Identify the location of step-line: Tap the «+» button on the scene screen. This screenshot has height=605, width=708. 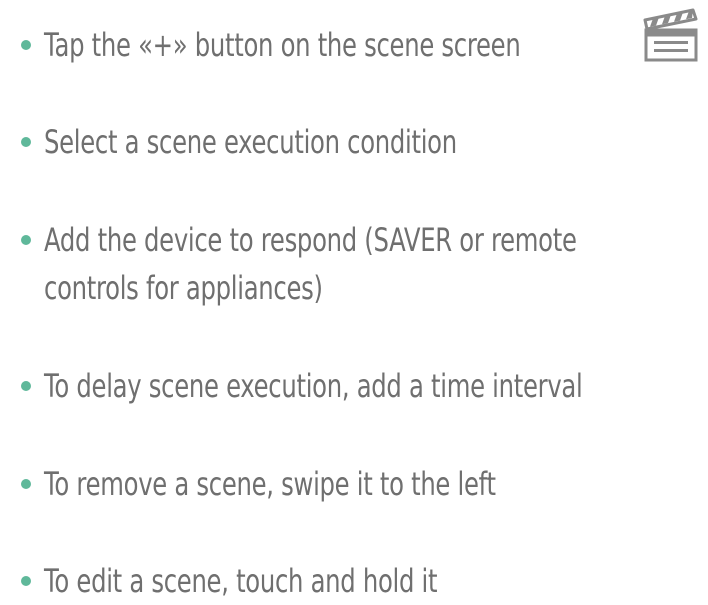
(282, 45).